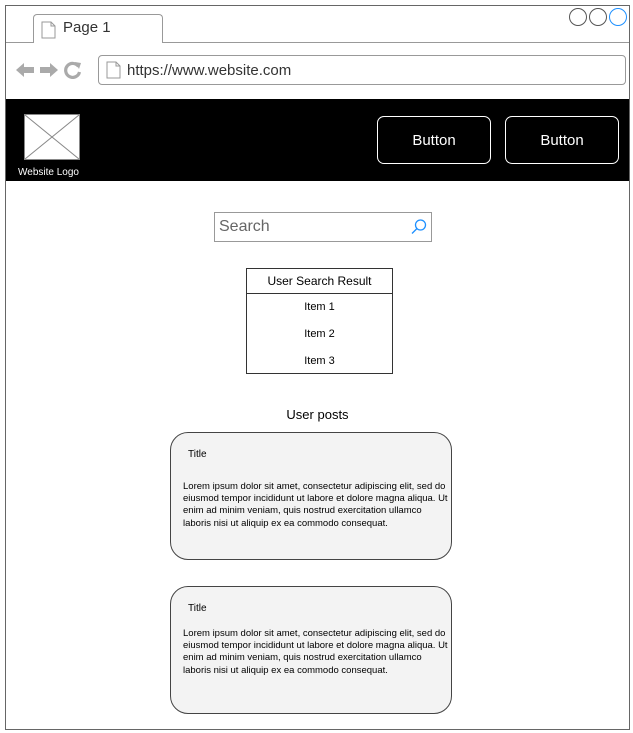  I want to click on search-input, so click(312, 227).